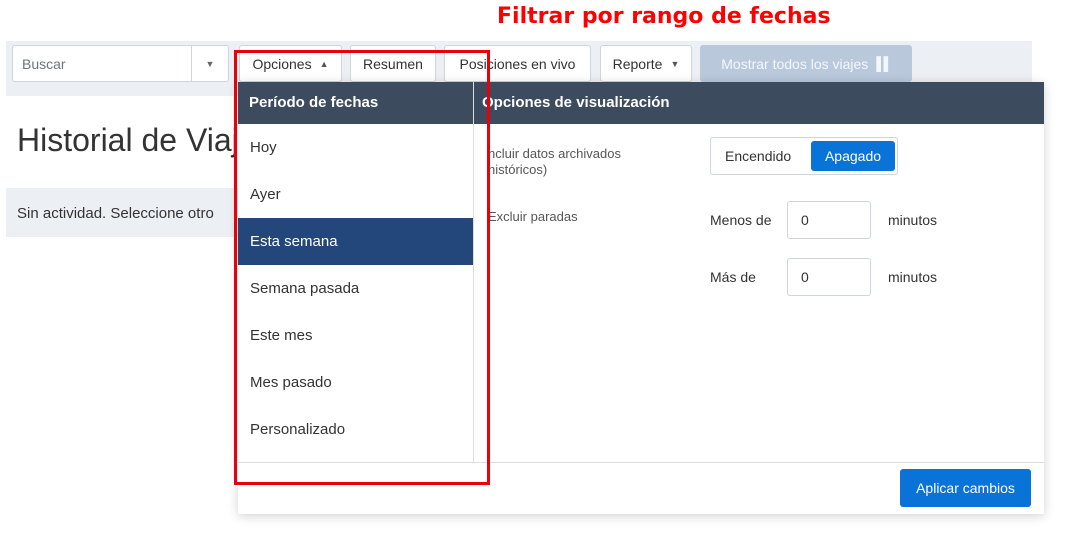 The width and height of the screenshot is (1067, 537). Describe the element at coordinates (120, 63) in the screenshot. I see `search-select: Buscar ▼` at that location.